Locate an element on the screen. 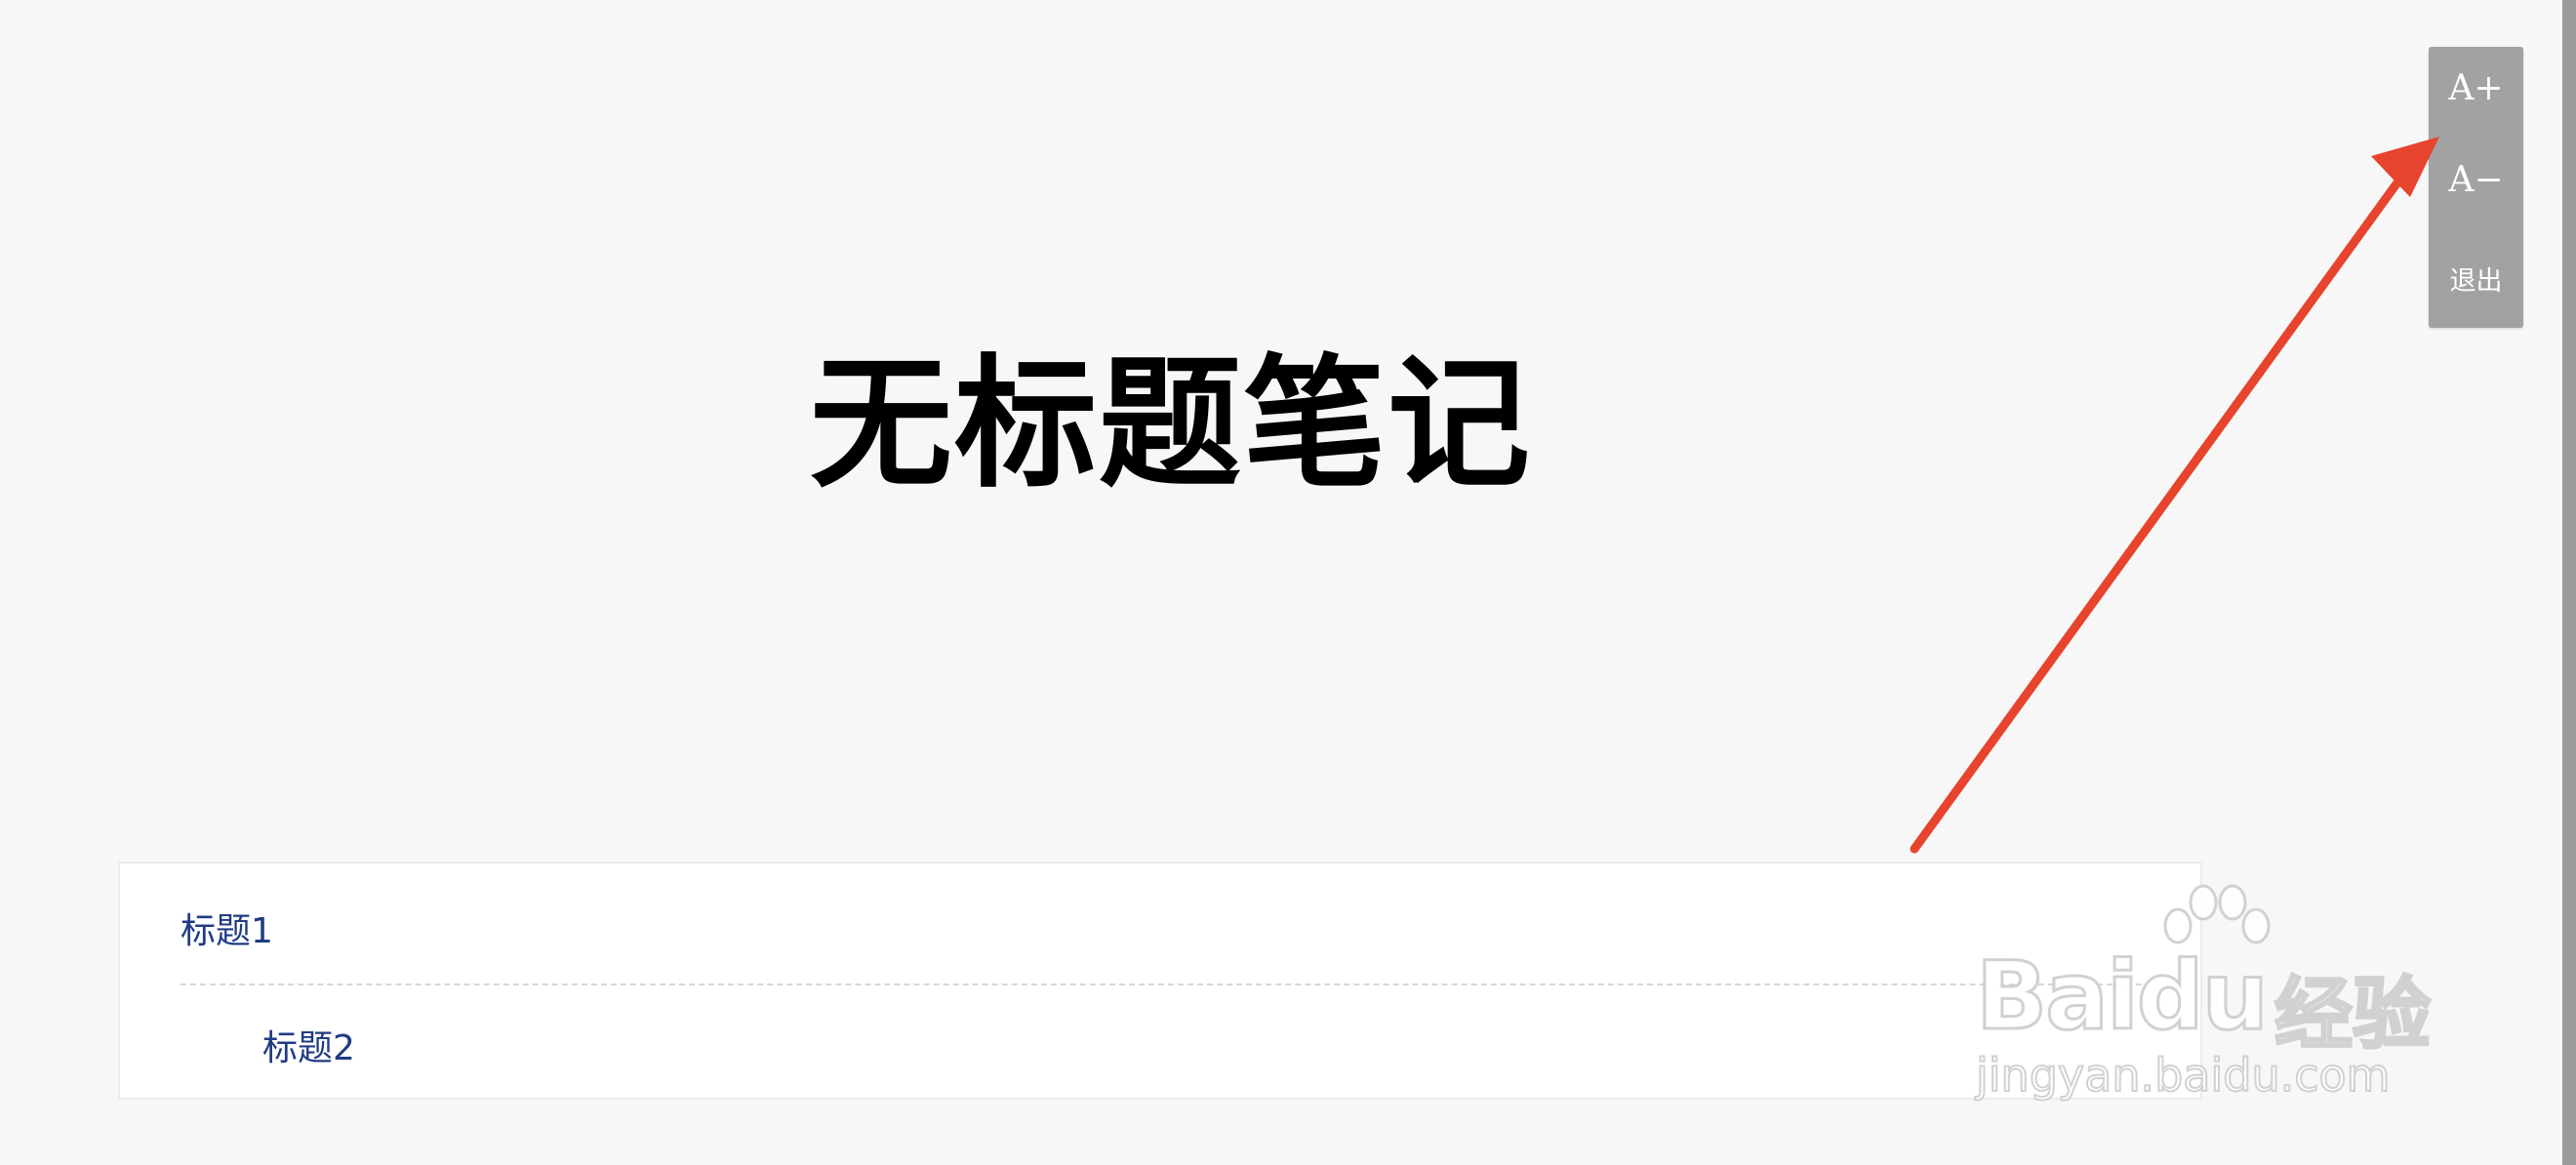 Image resolution: width=2576 pixels, height=1165 pixels. watermark-brand: Baidu is located at coordinates (2123, 997).